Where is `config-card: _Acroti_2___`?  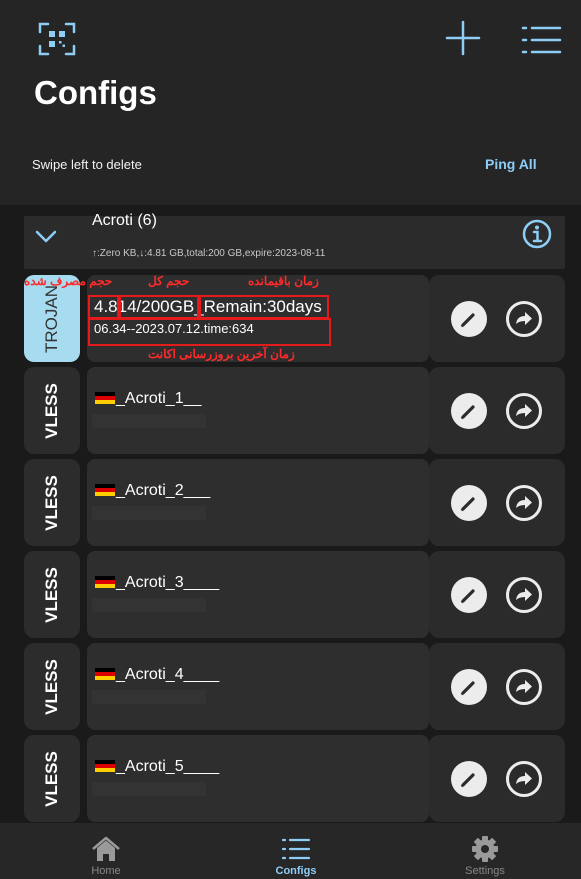 config-card: _Acroti_2___ is located at coordinates (258, 502).